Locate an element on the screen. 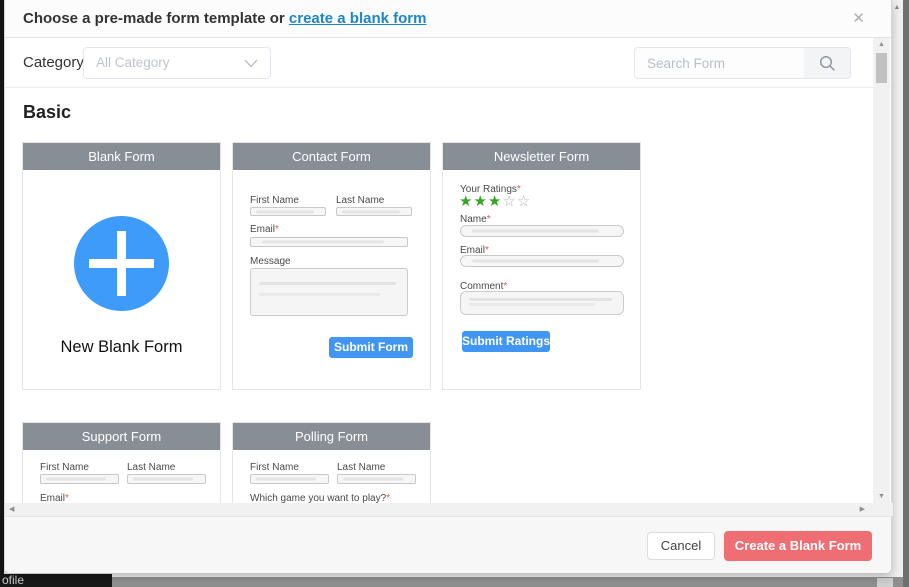  search-icon is located at coordinates (827, 63).